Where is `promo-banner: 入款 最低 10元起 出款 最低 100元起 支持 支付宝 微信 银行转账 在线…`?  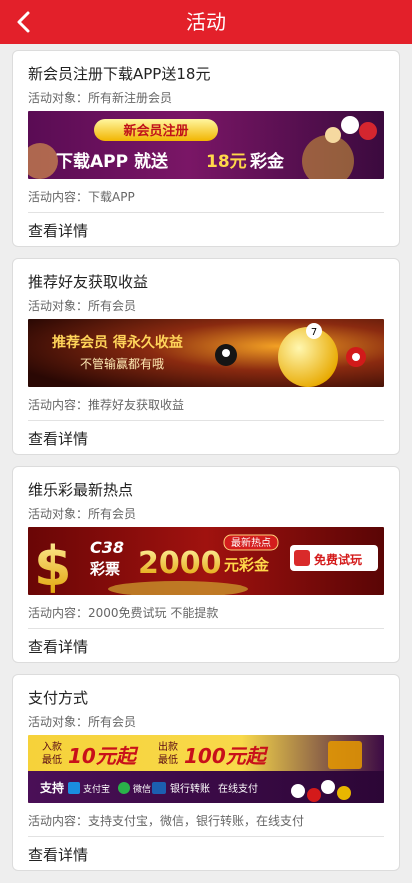 promo-banner: 入款 最低 10元起 出款 最低 100元起 支持 支付宝 微信 银行转账 在线… is located at coordinates (206, 769).